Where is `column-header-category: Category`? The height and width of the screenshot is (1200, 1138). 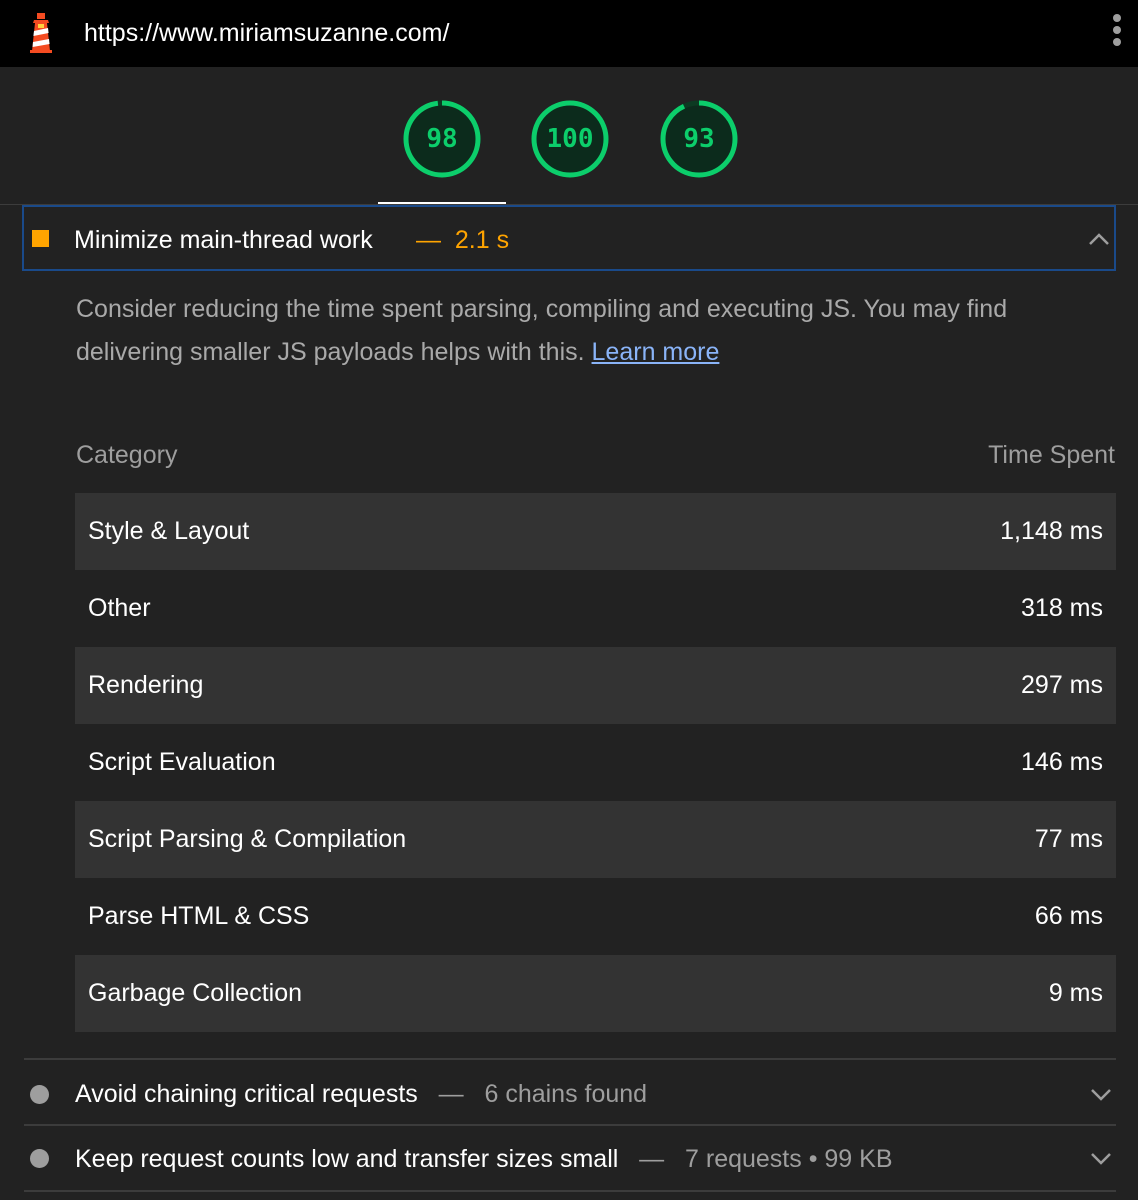
column-header-category: Category is located at coordinates (127, 455).